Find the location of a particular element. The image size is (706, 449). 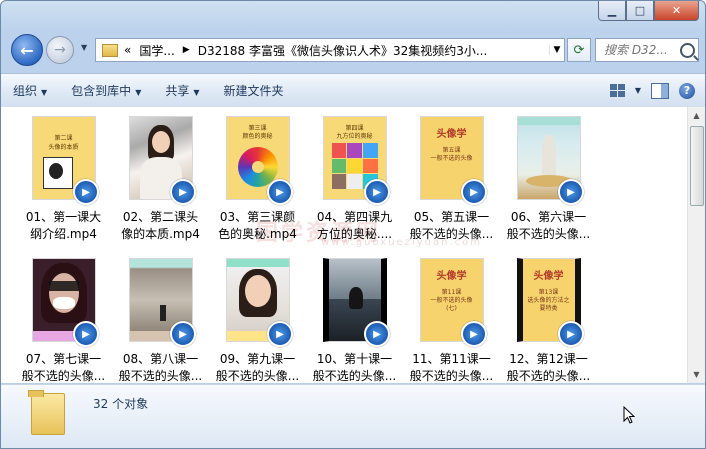

file-name-line1: 06、第六课一 is located at coordinates (548, 217).